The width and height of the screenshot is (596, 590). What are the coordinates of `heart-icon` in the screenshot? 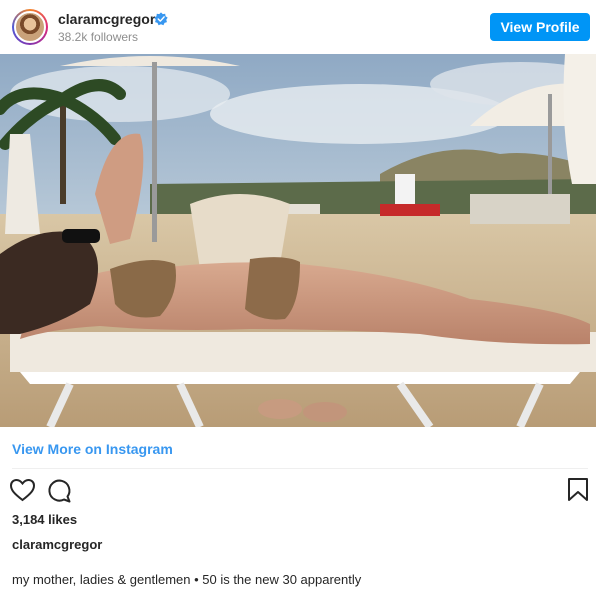 It's located at (22, 490).